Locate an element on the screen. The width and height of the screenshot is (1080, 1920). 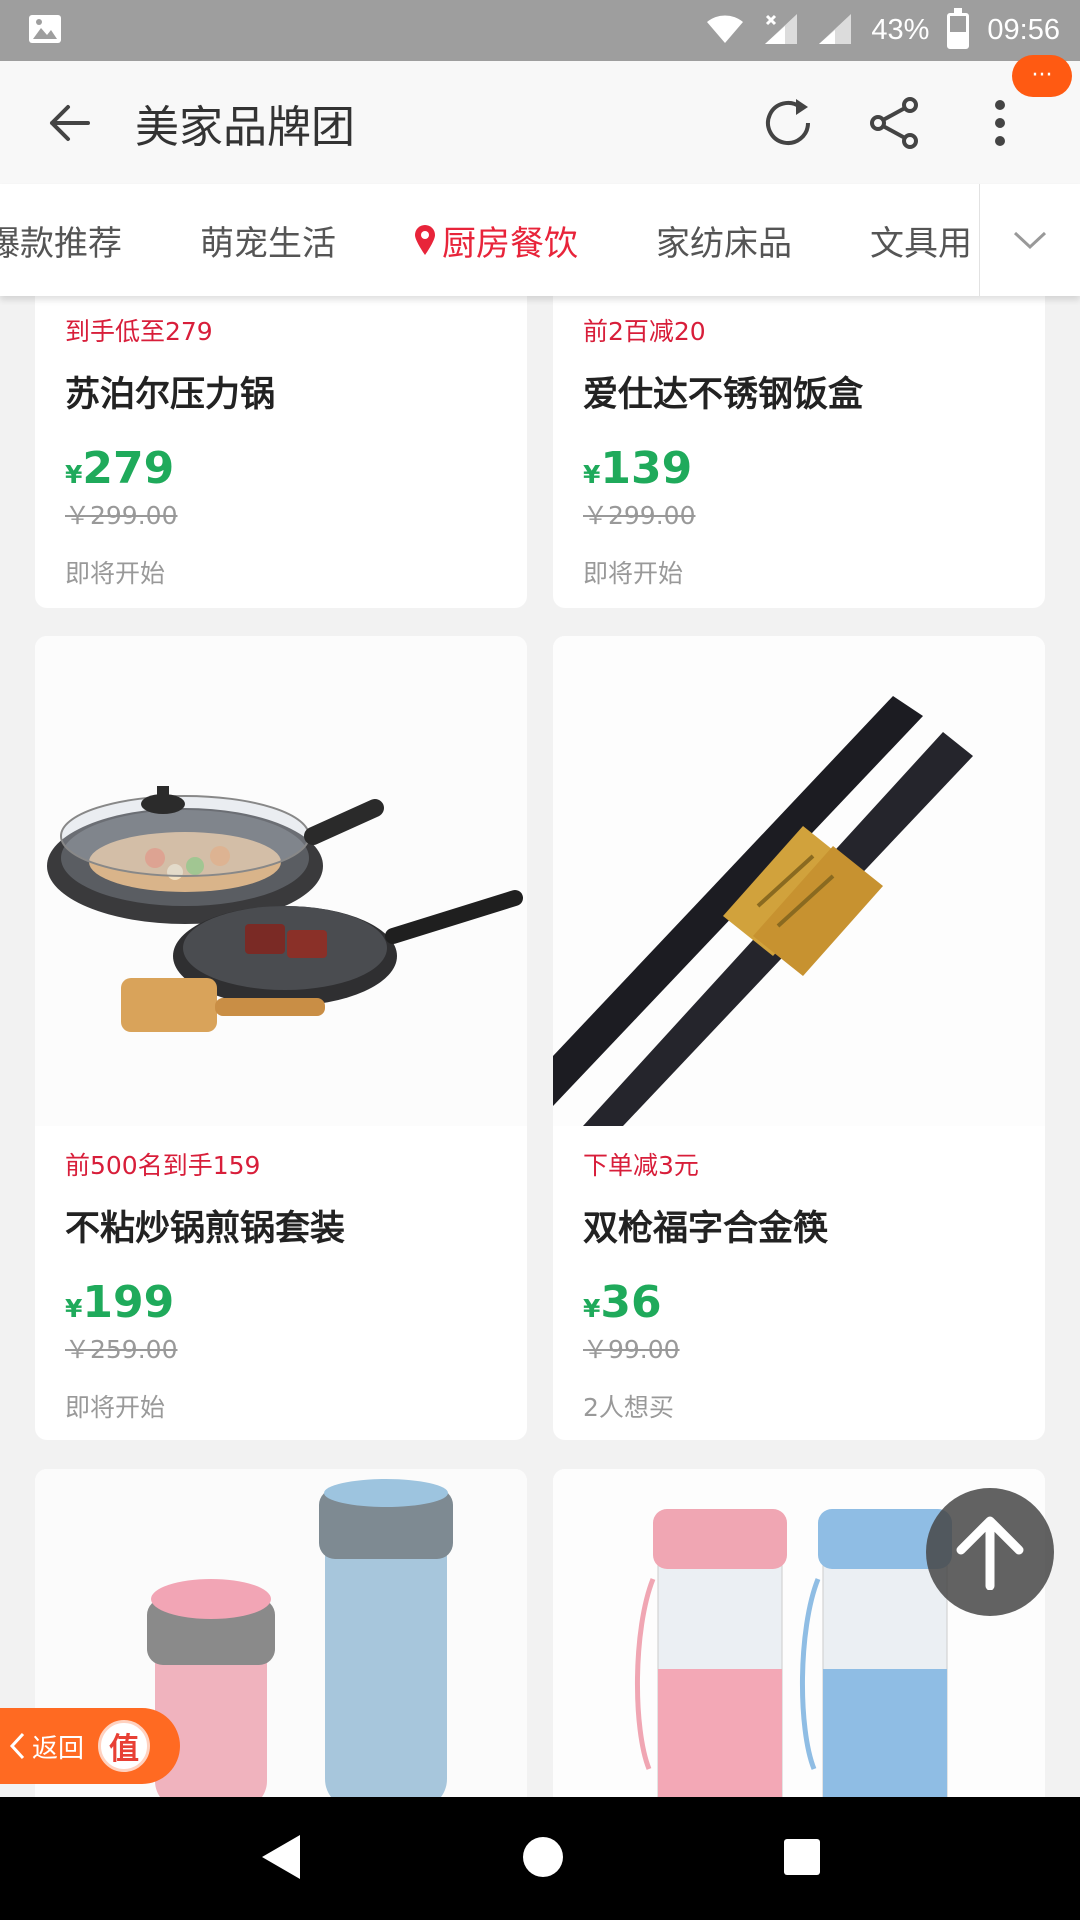
product-name: 不粘炒锅煎锅套装 is located at coordinates (205, 1229).